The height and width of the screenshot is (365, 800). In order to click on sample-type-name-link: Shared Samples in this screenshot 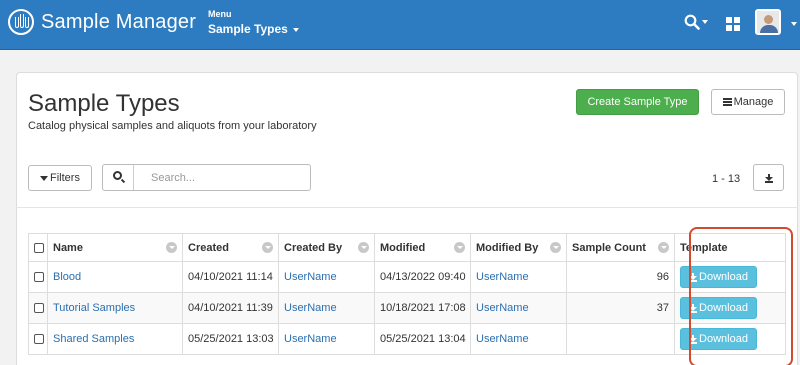, I will do `click(93, 339)`.